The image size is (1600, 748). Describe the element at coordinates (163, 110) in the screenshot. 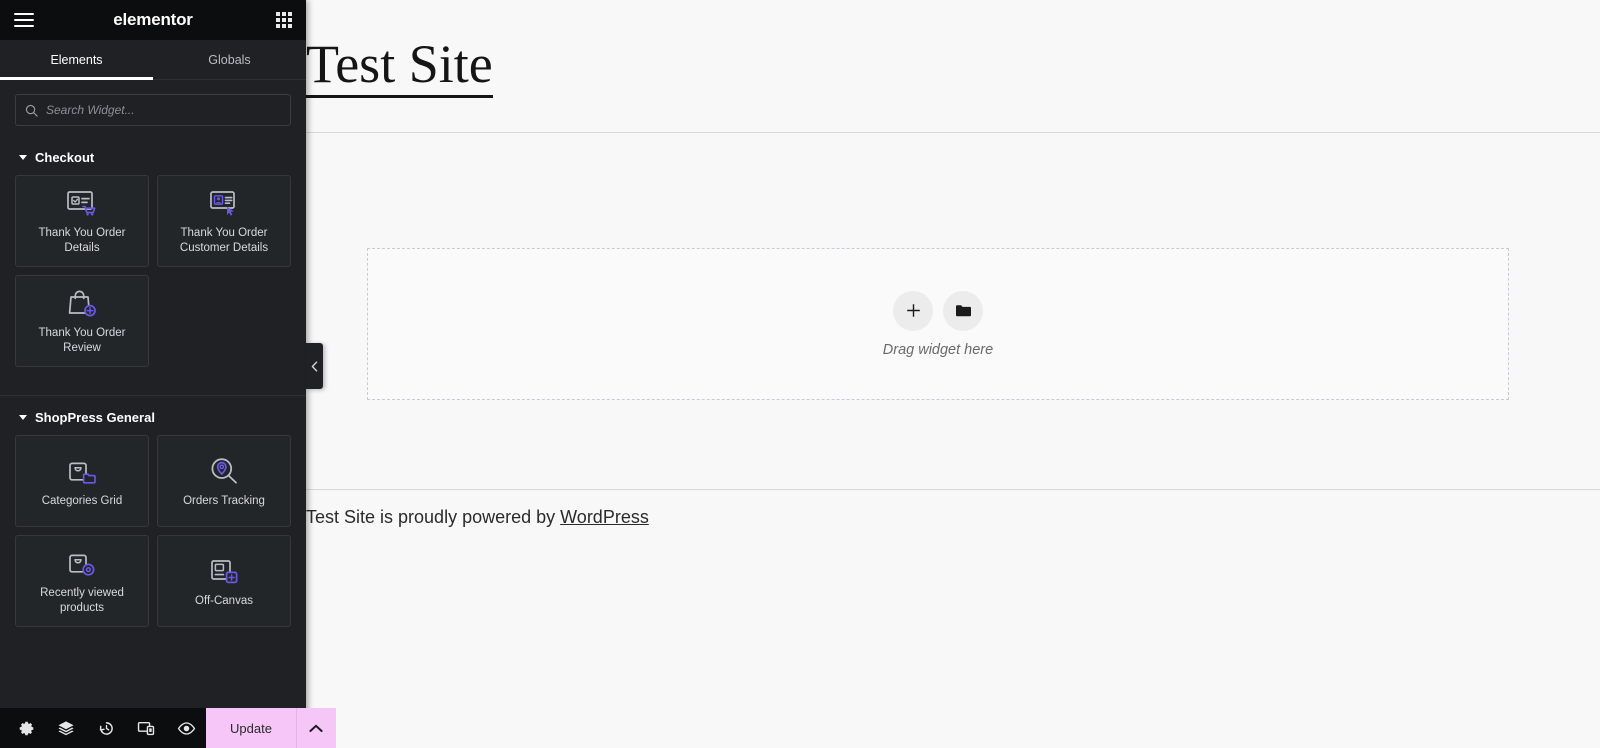

I see `search-input` at that location.